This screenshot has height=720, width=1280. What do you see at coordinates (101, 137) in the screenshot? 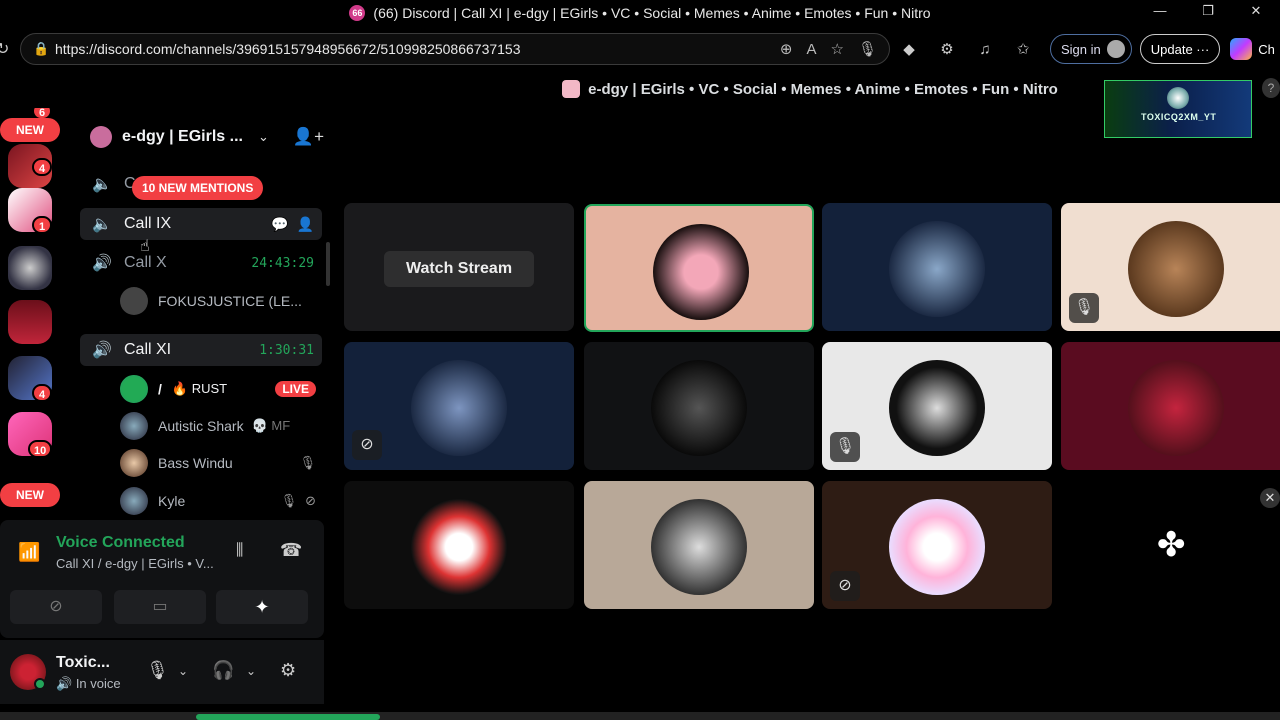
I see `guild-icon` at bounding box center [101, 137].